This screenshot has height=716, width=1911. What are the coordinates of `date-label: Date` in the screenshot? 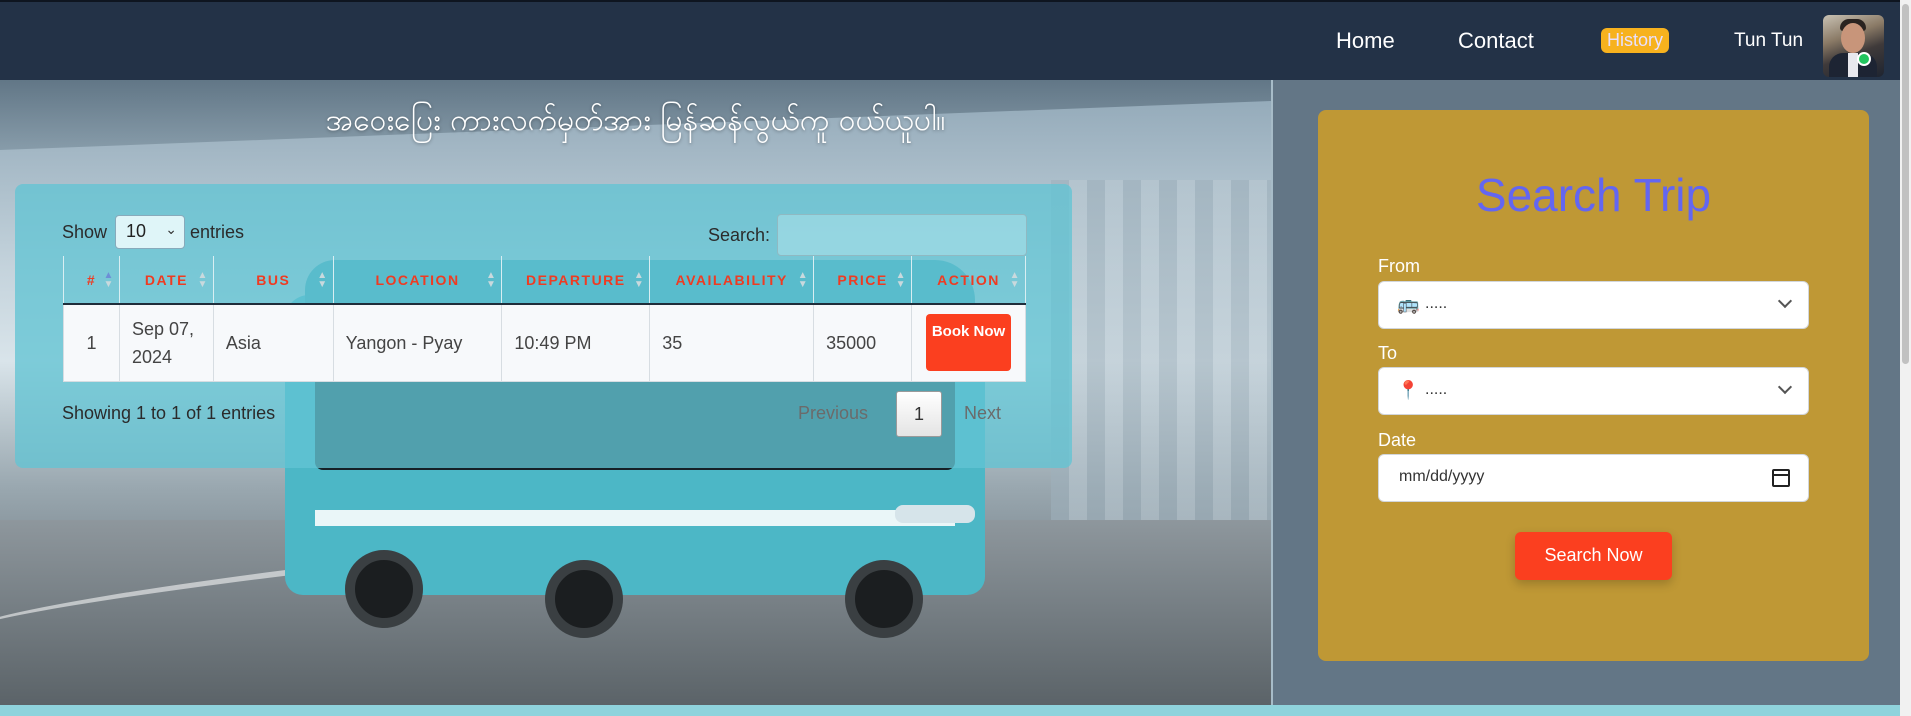 It's located at (1397, 440).